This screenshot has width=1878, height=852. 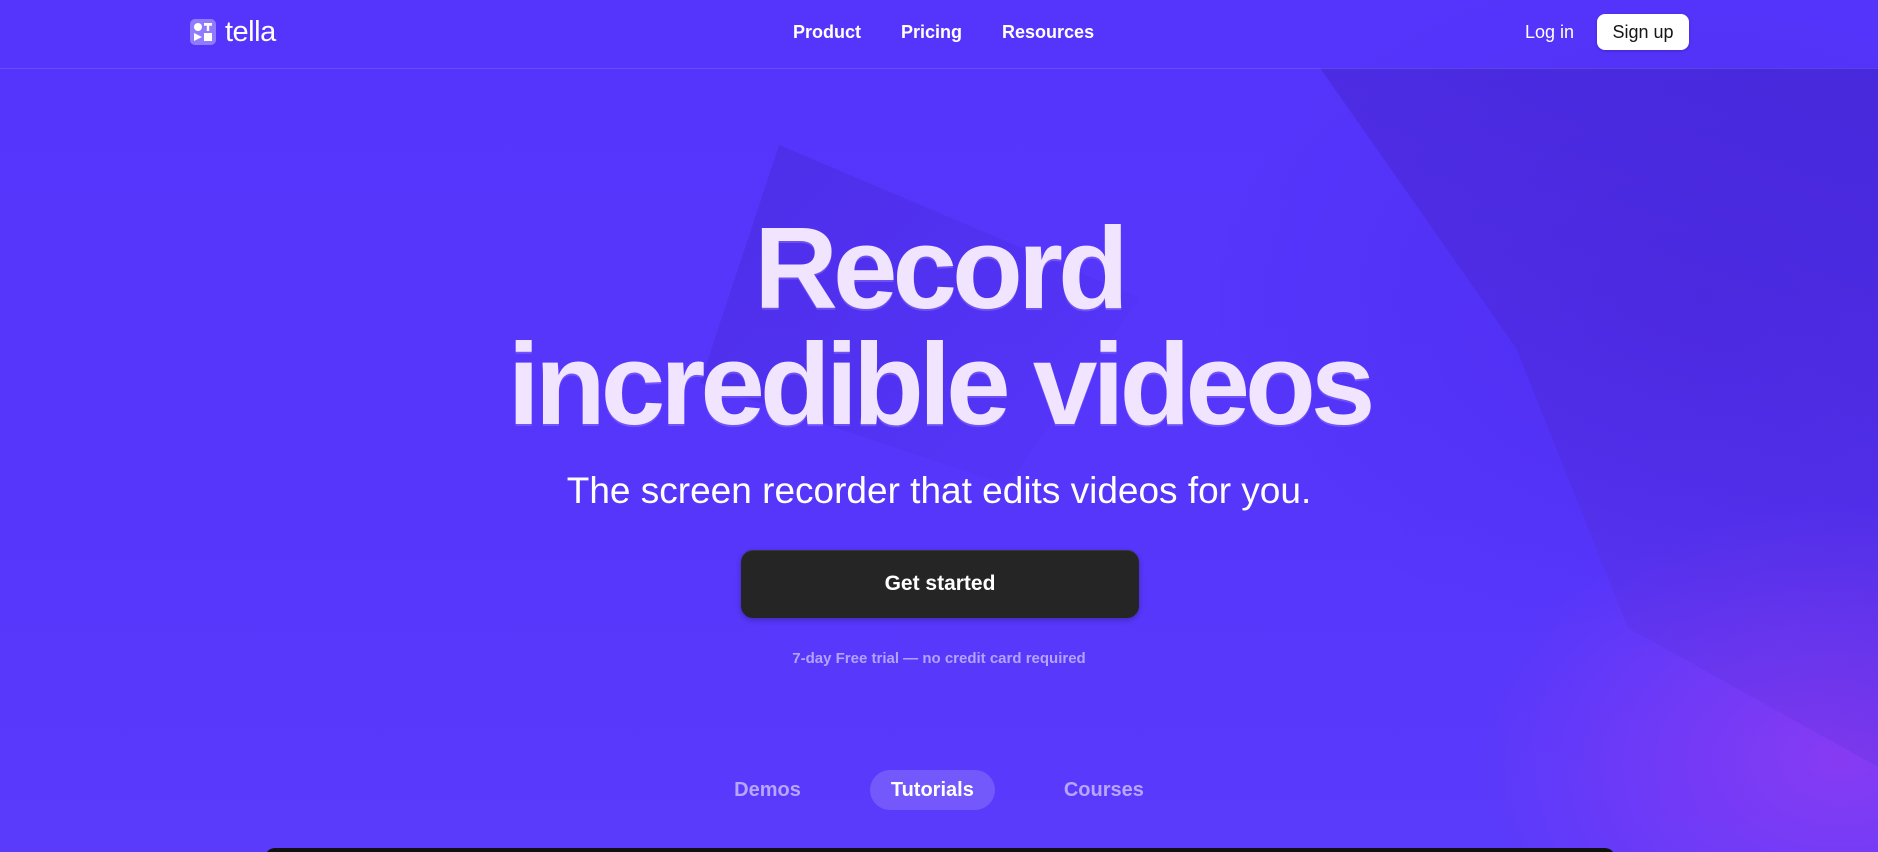 What do you see at coordinates (1549, 32) in the screenshot?
I see `login-link: Log in` at bounding box center [1549, 32].